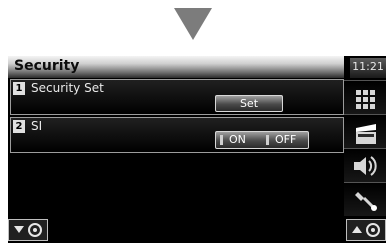 This screenshot has height=243, width=386. I want to click on set-button: Set, so click(249, 103).